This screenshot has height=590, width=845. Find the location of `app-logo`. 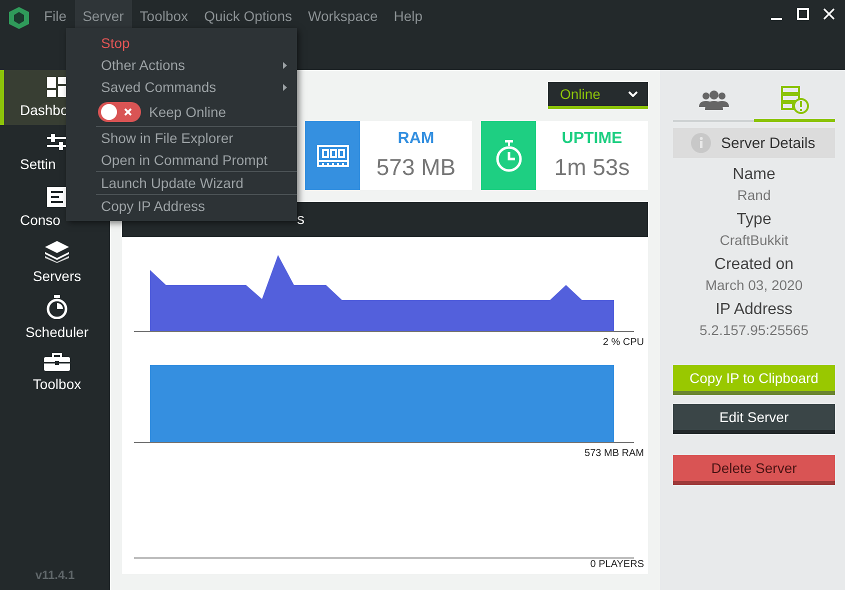

app-logo is located at coordinates (19, 18).